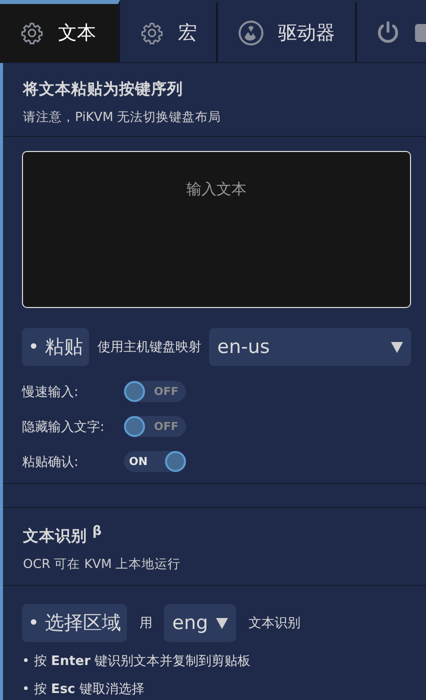 The image size is (426, 700). What do you see at coordinates (122, 117) in the screenshot?
I see `section-note: 请注意，PiKVM 无法切换键盘布局` at bounding box center [122, 117].